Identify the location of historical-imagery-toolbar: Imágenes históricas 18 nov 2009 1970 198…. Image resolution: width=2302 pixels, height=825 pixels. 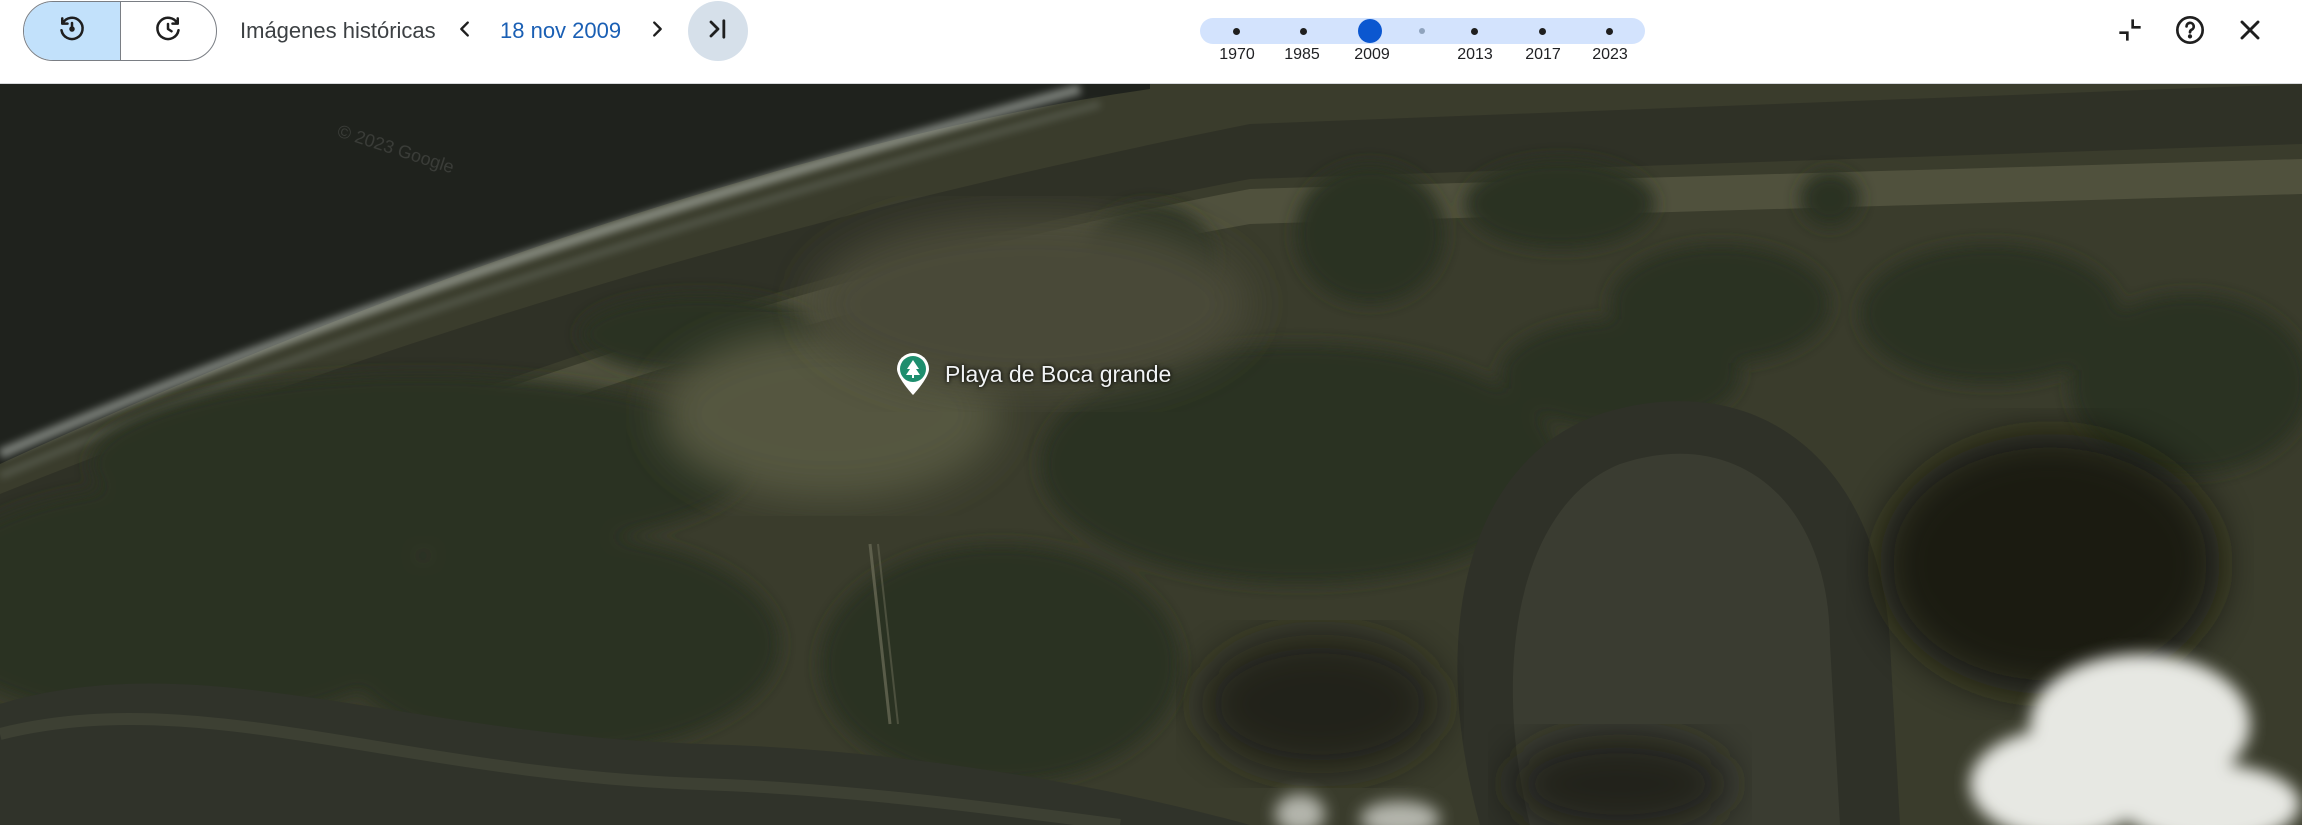
(1151, 42).